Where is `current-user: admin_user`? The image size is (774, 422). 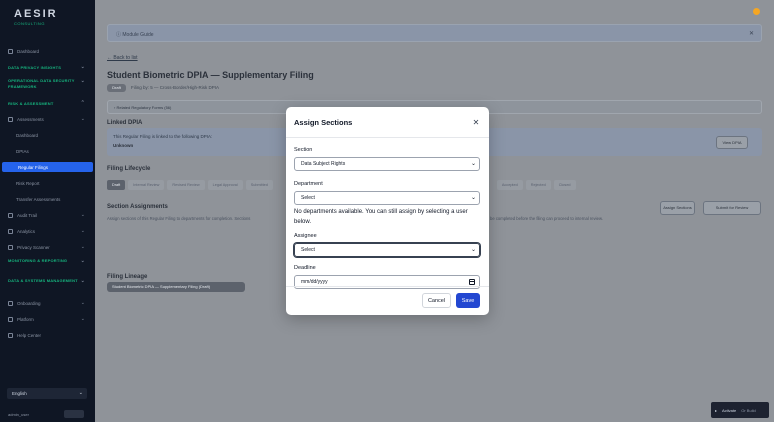
current-user: admin_user is located at coordinates (18, 414).